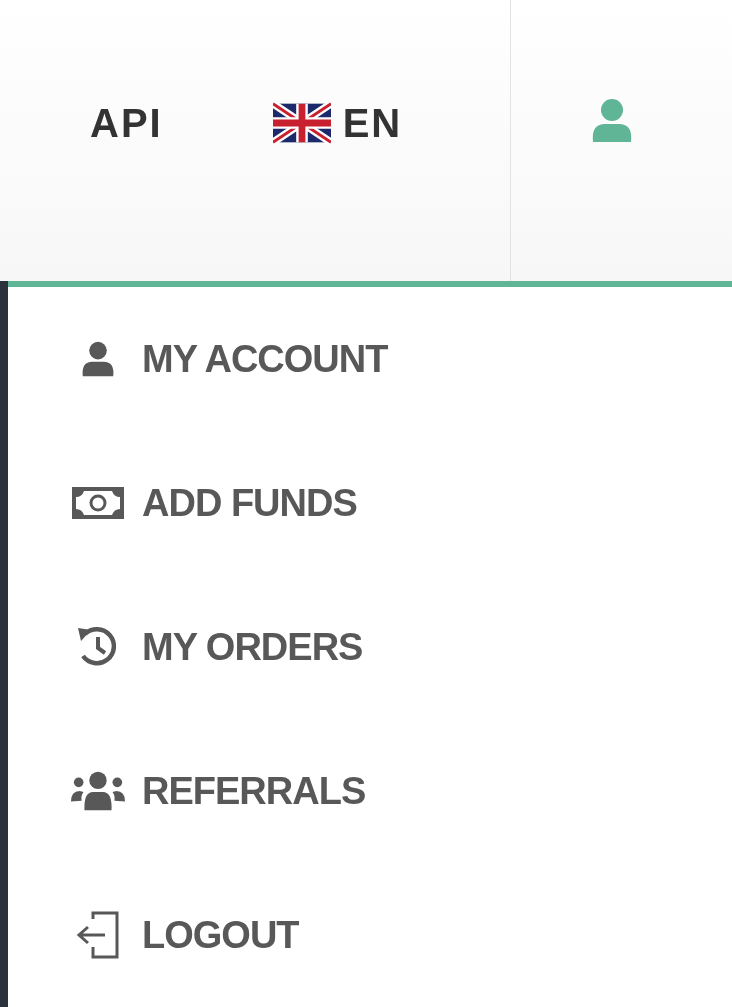 This screenshot has width=732, height=1007. I want to click on flag-icon, so click(301, 123).